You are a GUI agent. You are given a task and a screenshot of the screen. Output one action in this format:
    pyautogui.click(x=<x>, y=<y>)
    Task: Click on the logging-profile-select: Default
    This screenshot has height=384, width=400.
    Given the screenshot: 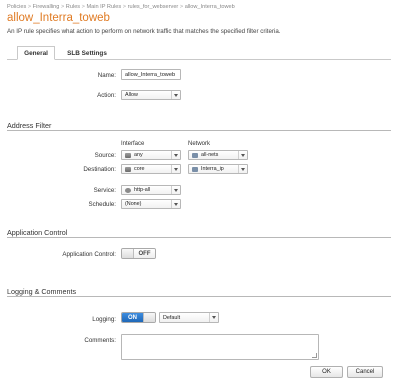 What is the action you would take?
    pyautogui.click(x=189, y=317)
    